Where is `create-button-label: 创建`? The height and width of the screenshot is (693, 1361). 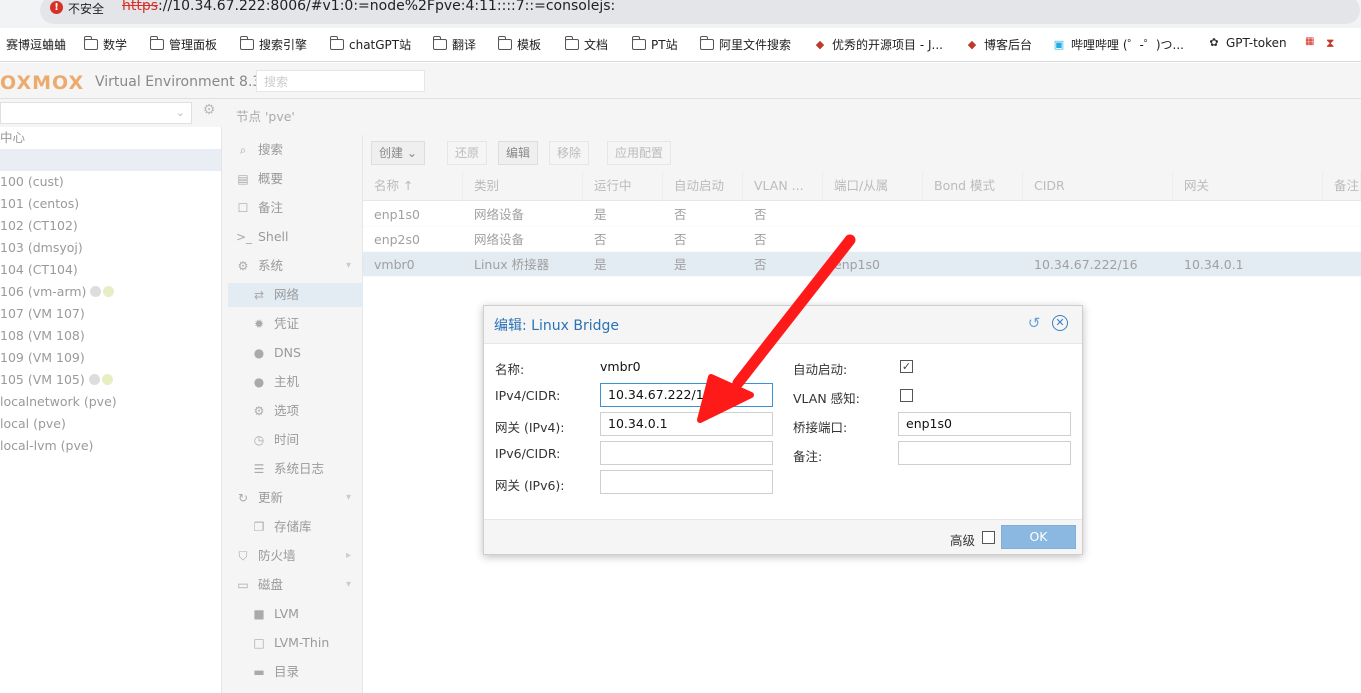
create-button-label: 创建 is located at coordinates (391, 153).